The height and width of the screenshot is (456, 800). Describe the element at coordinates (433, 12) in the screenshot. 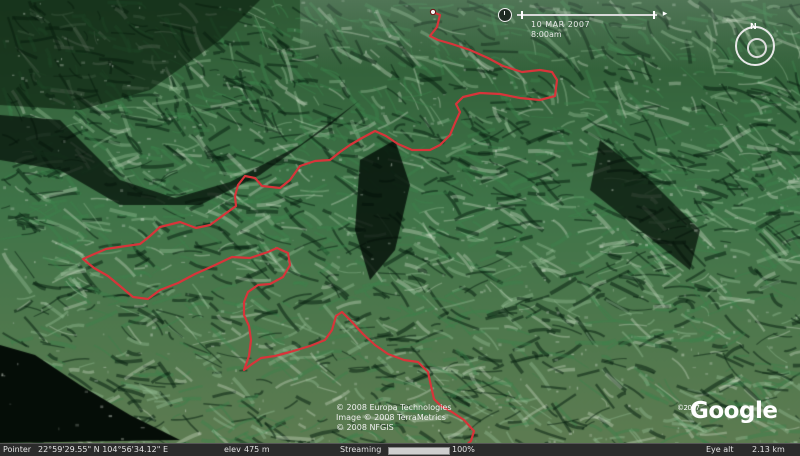

I see `track-start-marker` at that location.